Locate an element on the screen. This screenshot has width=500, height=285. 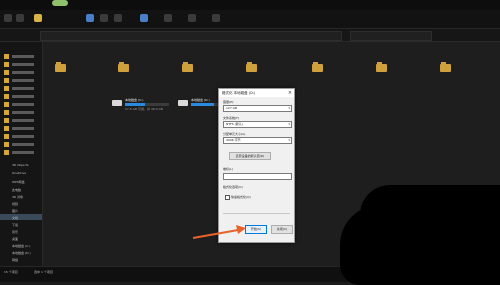
arrow-head is located at coordinates (241, 229).